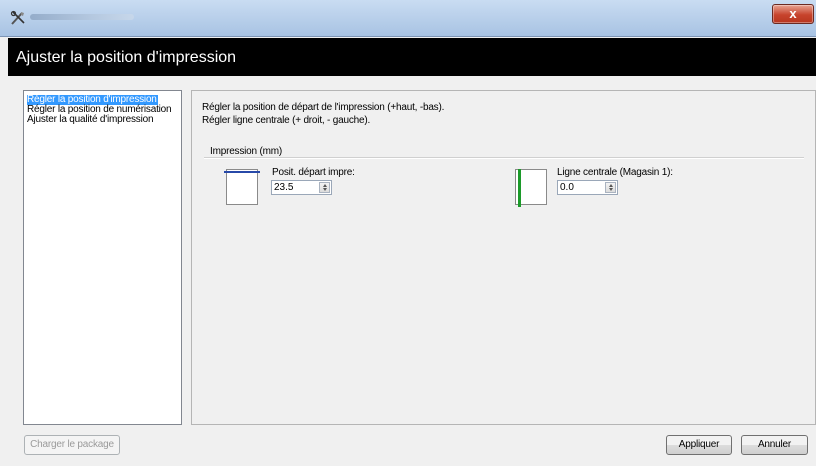  Describe the element at coordinates (587, 187) in the screenshot. I see `center-line-spinbox: 0.0` at that location.